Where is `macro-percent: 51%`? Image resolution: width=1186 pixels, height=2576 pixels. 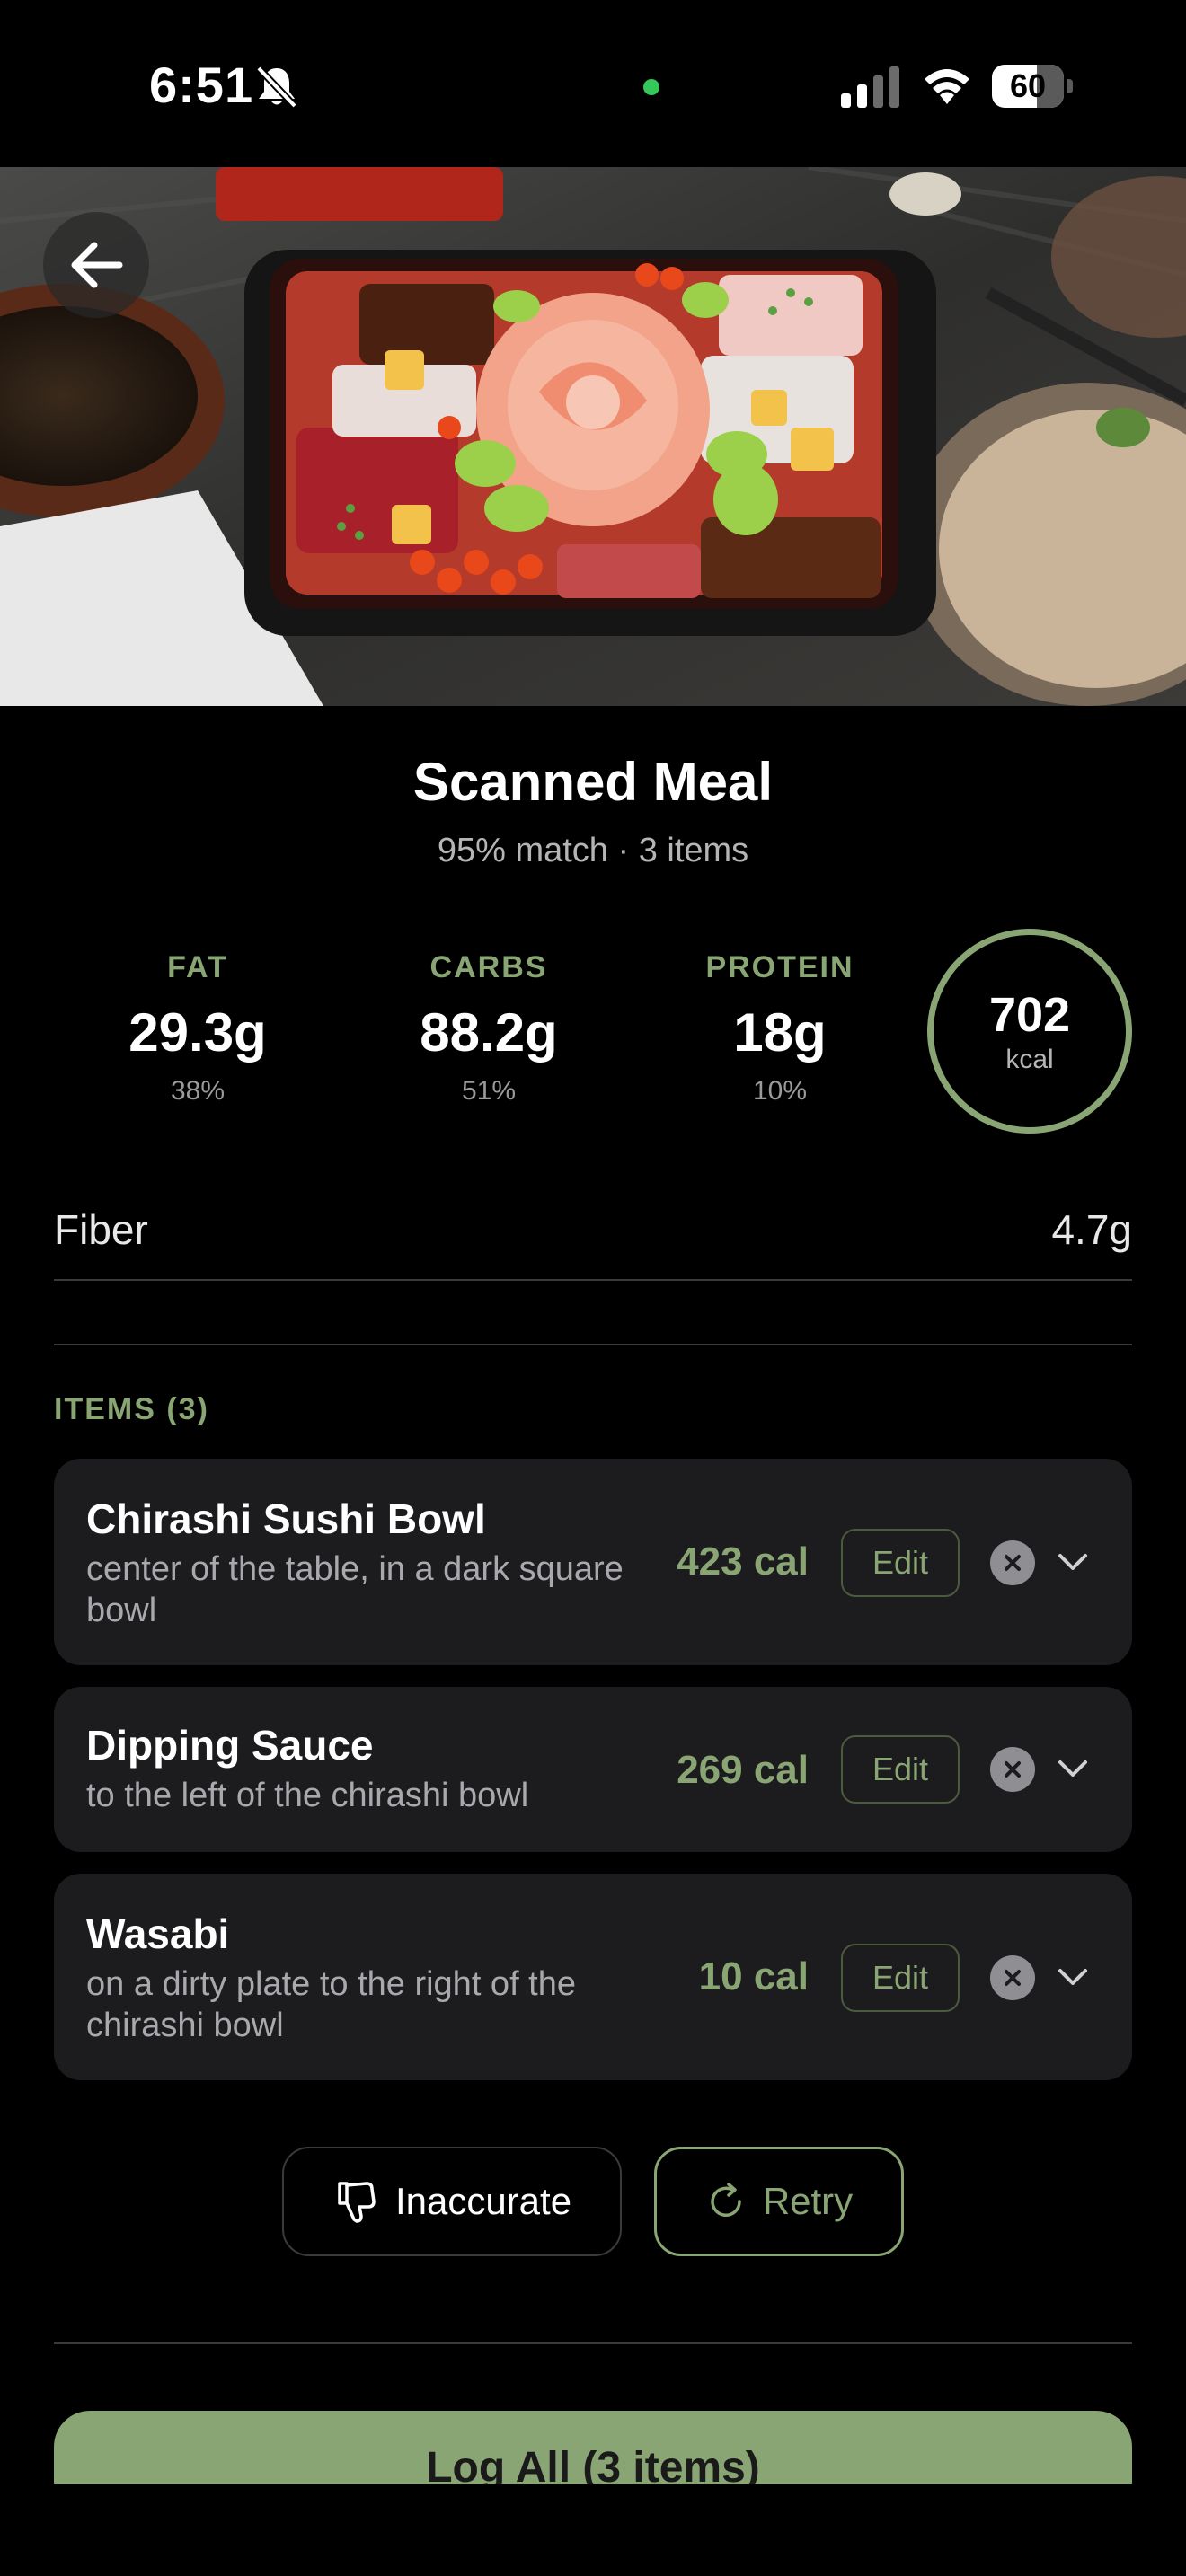 macro-percent: 51% is located at coordinates (489, 1091).